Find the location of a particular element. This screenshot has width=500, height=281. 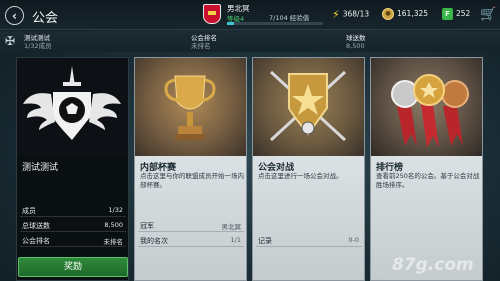

guild-members: 1/32成员 is located at coordinates (38, 46).